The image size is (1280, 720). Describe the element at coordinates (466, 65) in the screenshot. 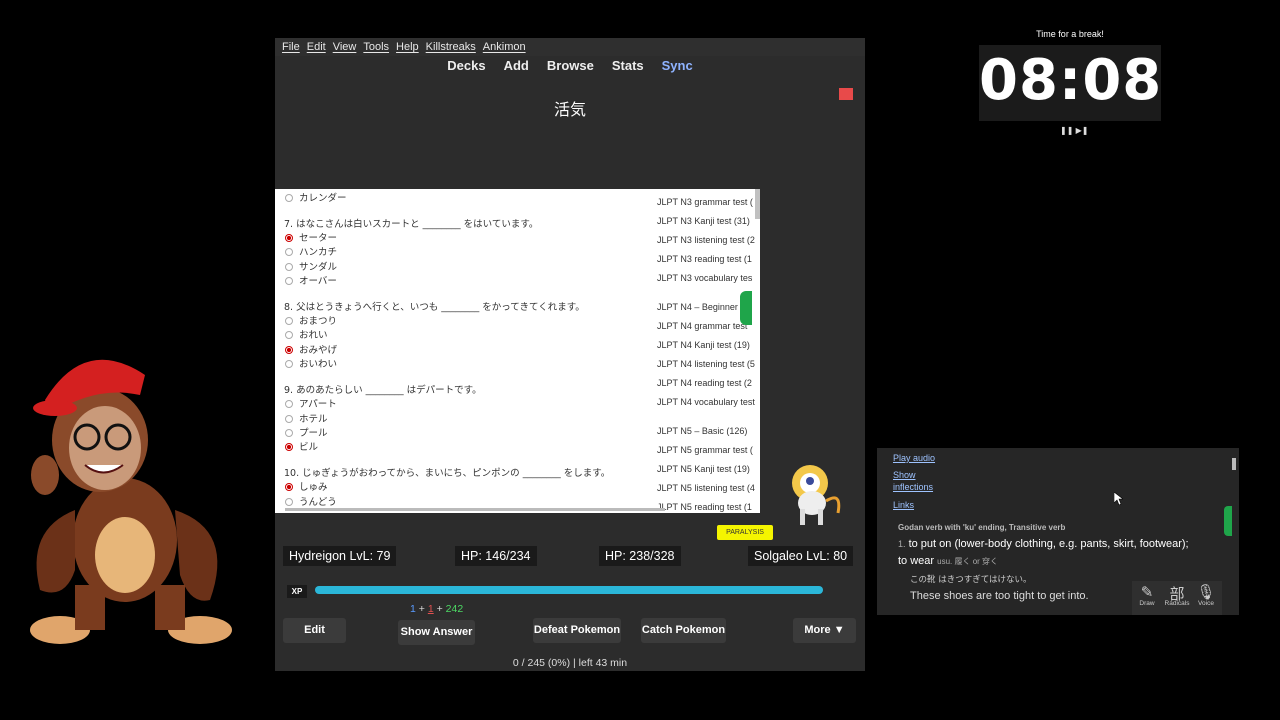

I see `tab-decks: Decks` at that location.